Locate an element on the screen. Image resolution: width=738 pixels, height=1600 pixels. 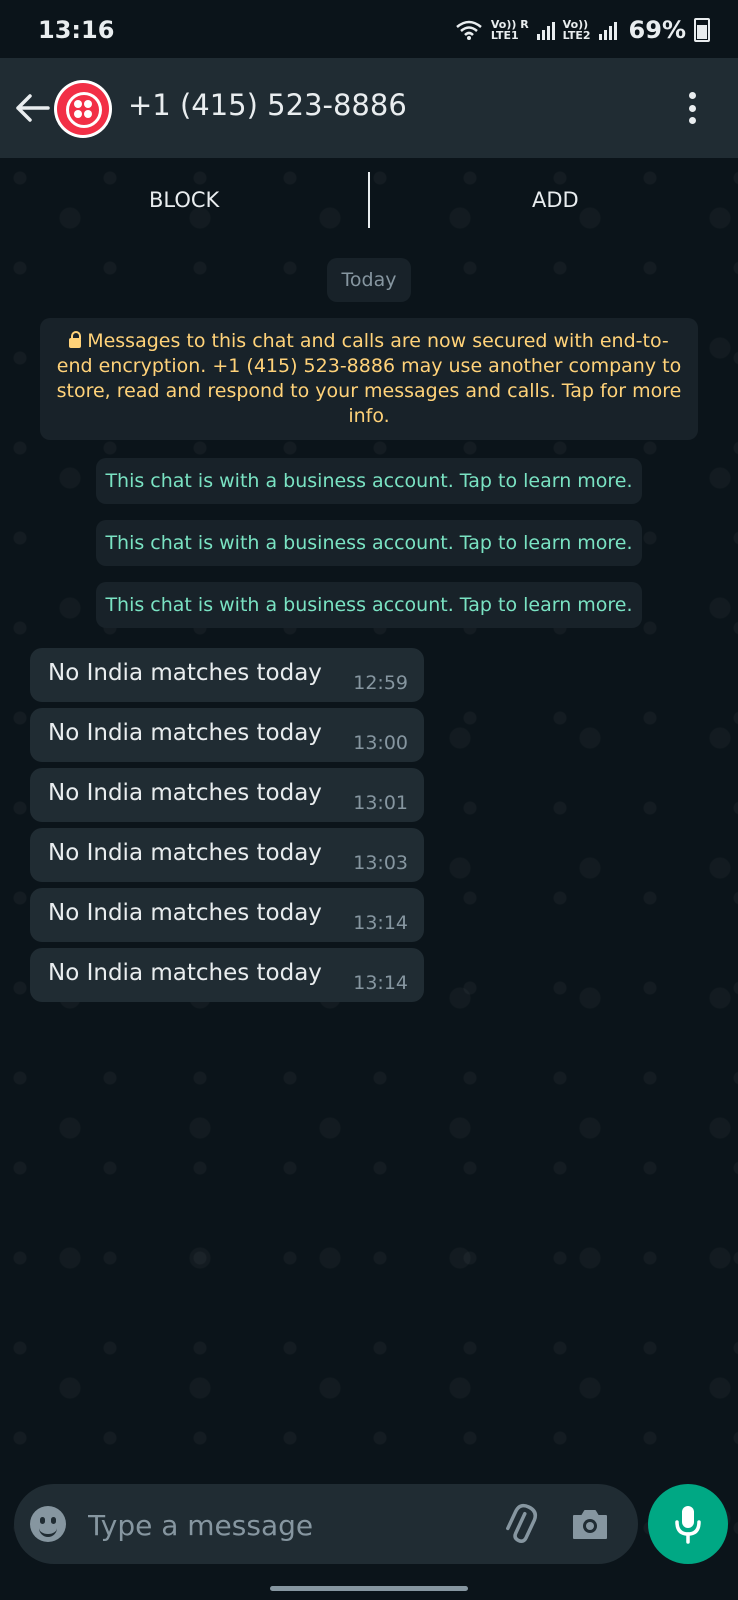
more-vertical-icon is located at coordinates (692, 95).